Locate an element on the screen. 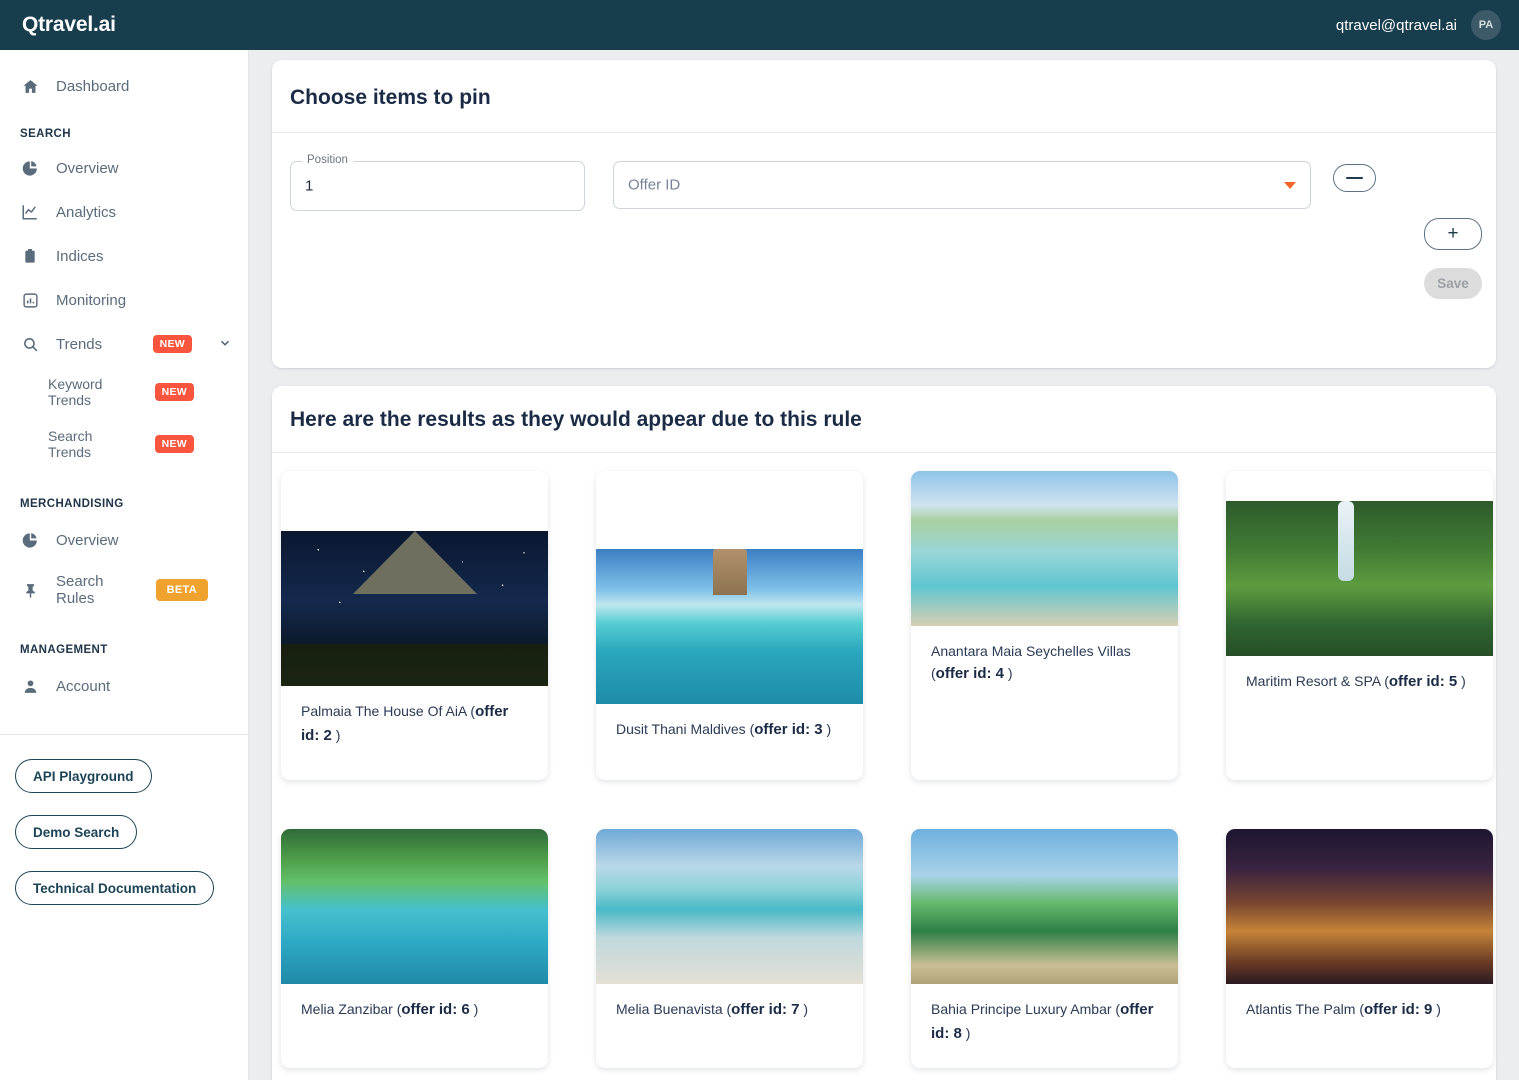 This screenshot has width=1519, height=1080. result-card-title: Palmaia The House Of AiA (offer id: 2 ) is located at coordinates (405, 723).